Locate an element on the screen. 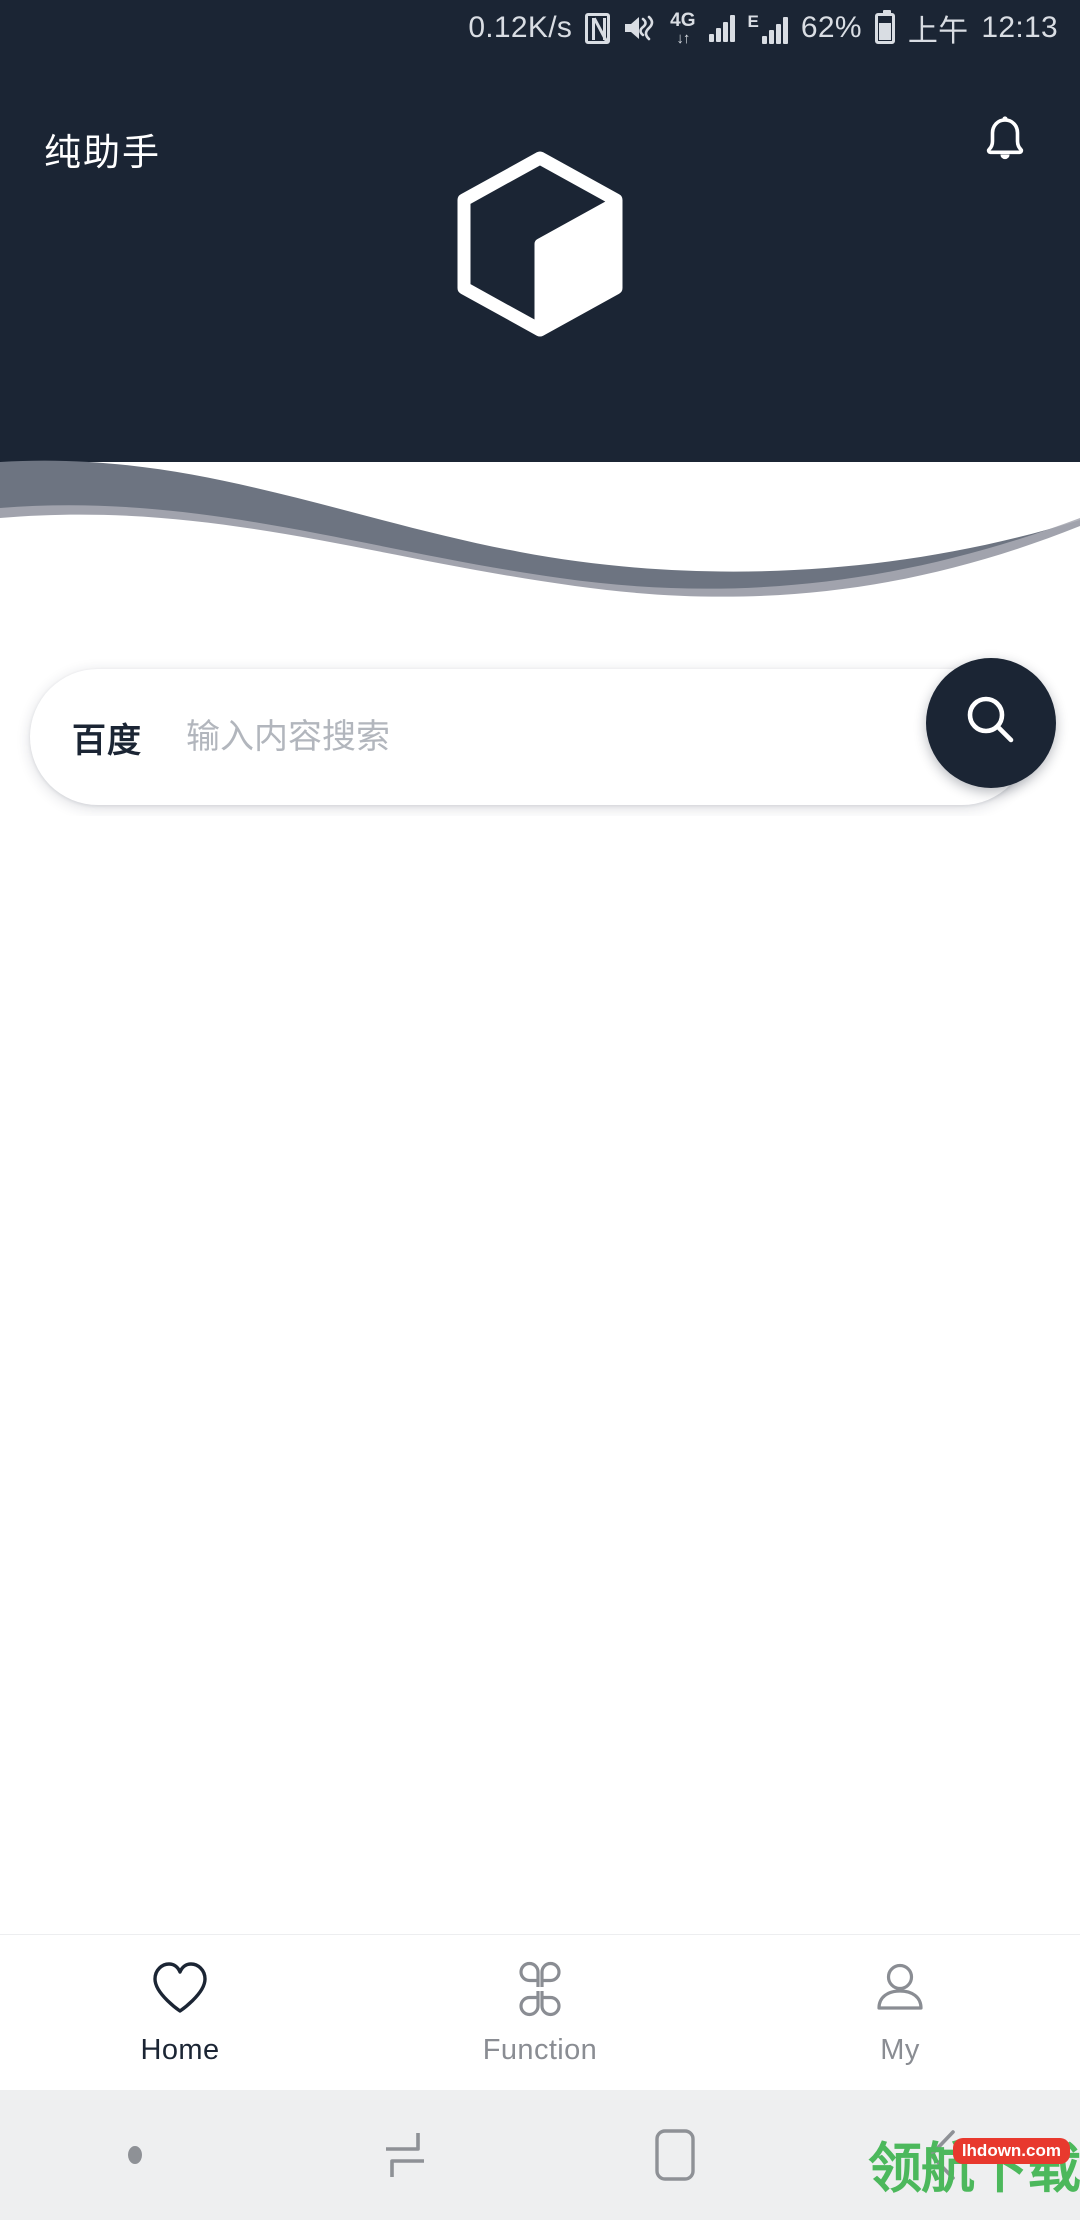 This screenshot has width=1080, height=2220. tab-home-label: Home is located at coordinates (180, 2050).